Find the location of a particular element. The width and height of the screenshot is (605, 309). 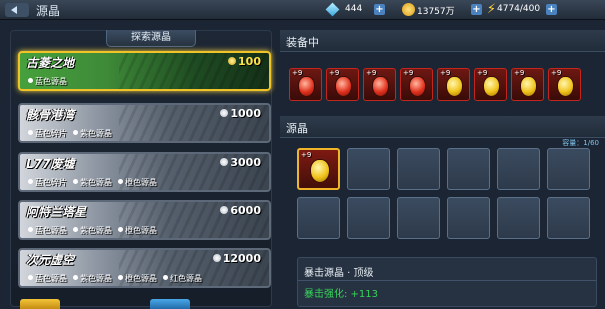

area-cost: 100 is located at coordinates (244, 61).